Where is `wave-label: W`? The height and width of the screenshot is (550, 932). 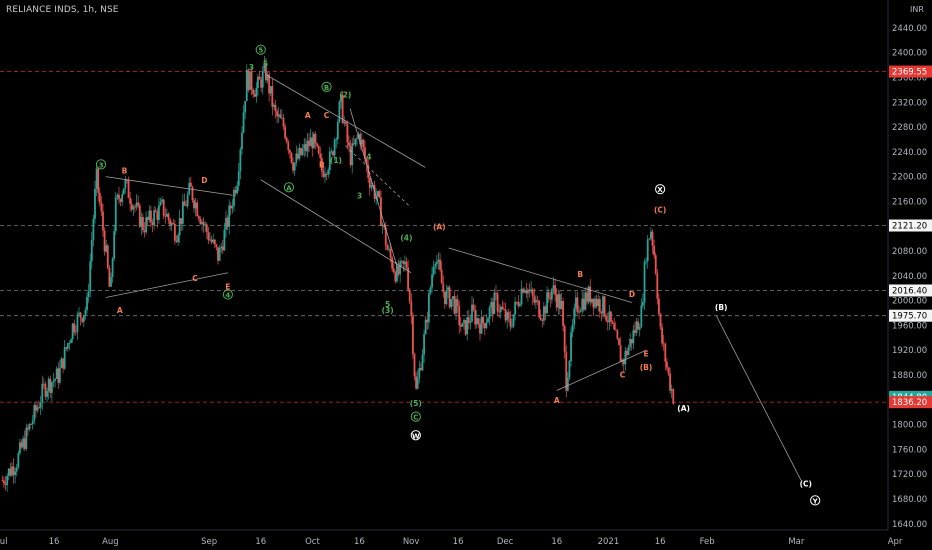 wave-label: W is located at coordinates (416, 436).